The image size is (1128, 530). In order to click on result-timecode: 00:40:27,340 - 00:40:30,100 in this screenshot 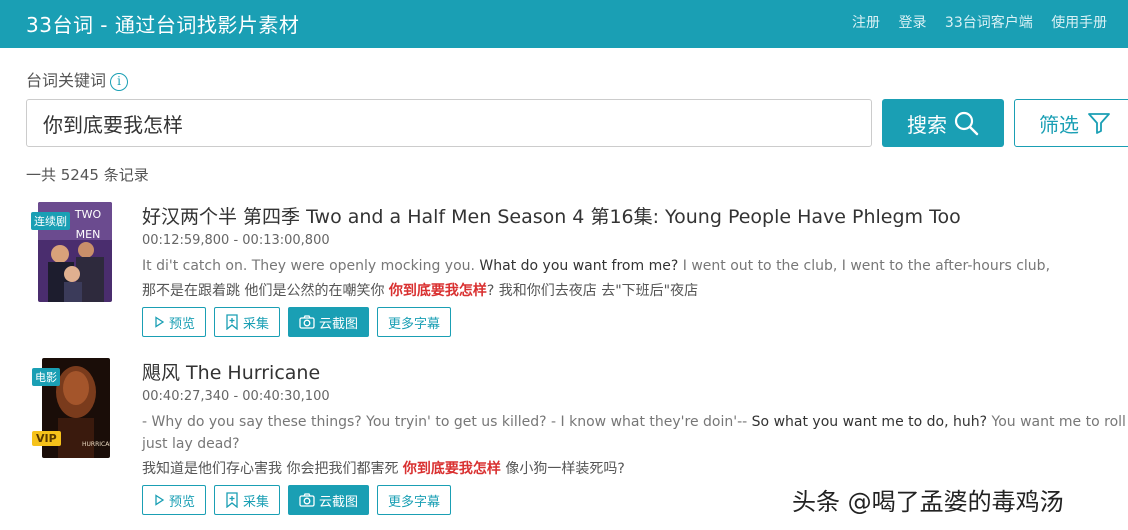, I will do `click(236, 396)`.